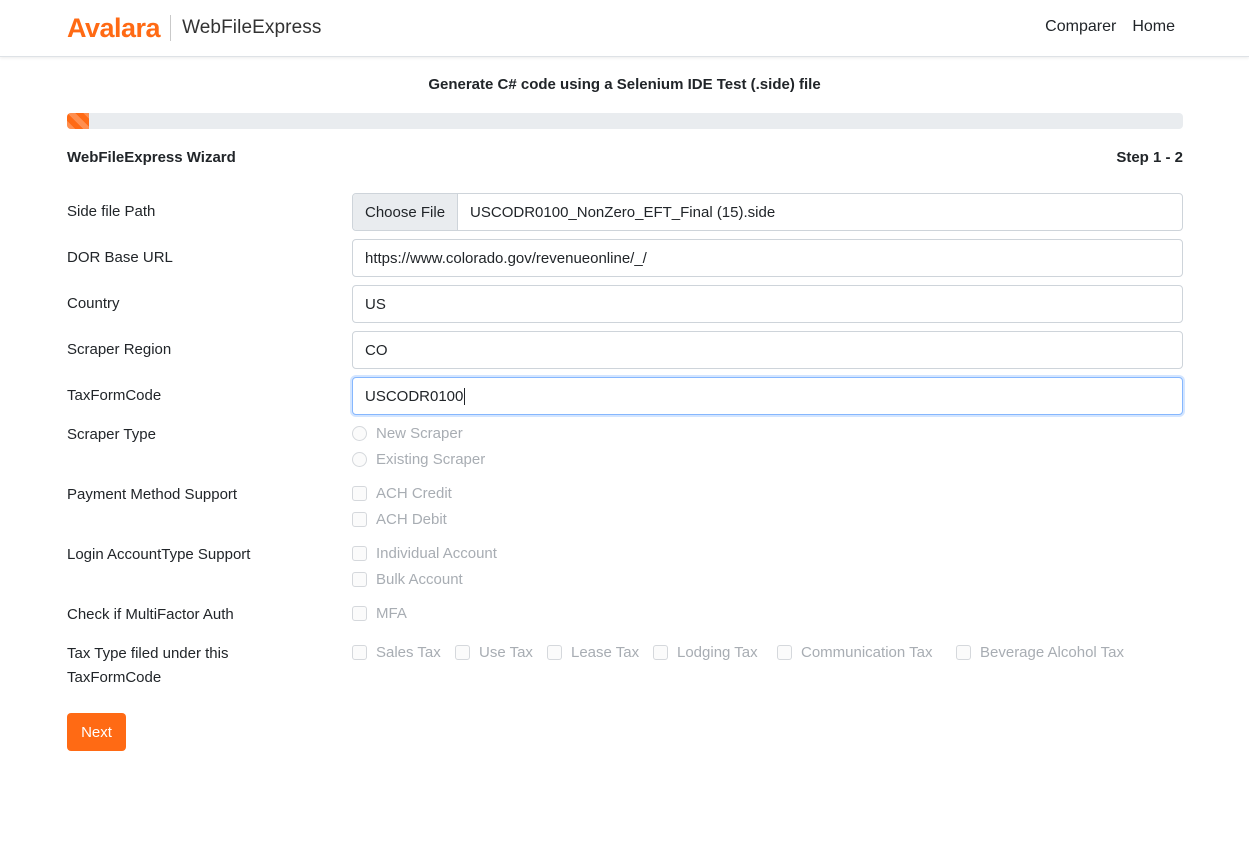 The width and height of the screenshot is (1249, 855). What do you see at coordinates (111, 211) in the screenshot?
I see `side-file-label: Side file Path` at bounding box center [111, 211].